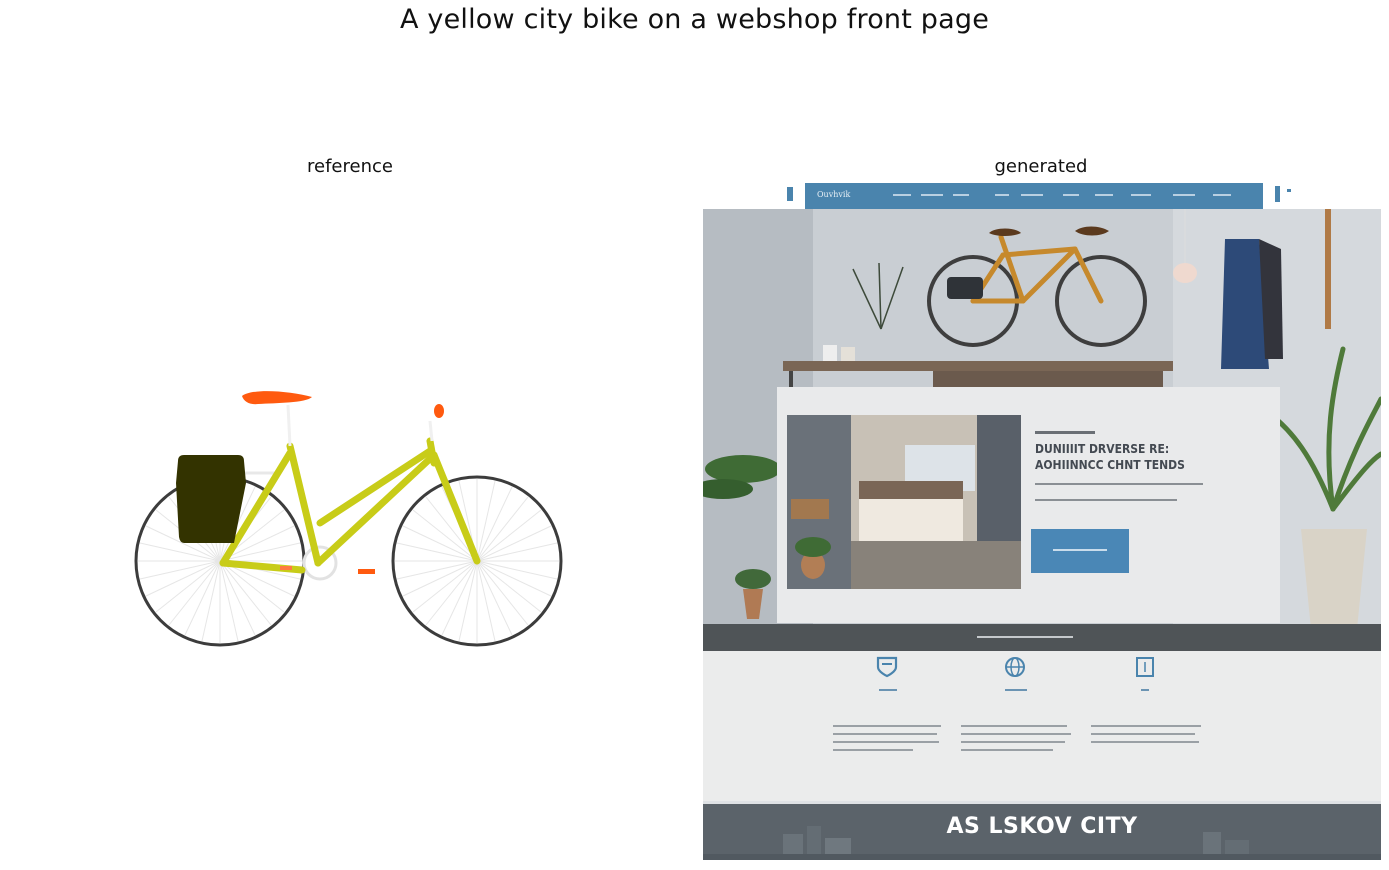  What do you see at coordinates (1042, 726) in the screenshot?
I see `features-section` at bounding box center [1042, 726].